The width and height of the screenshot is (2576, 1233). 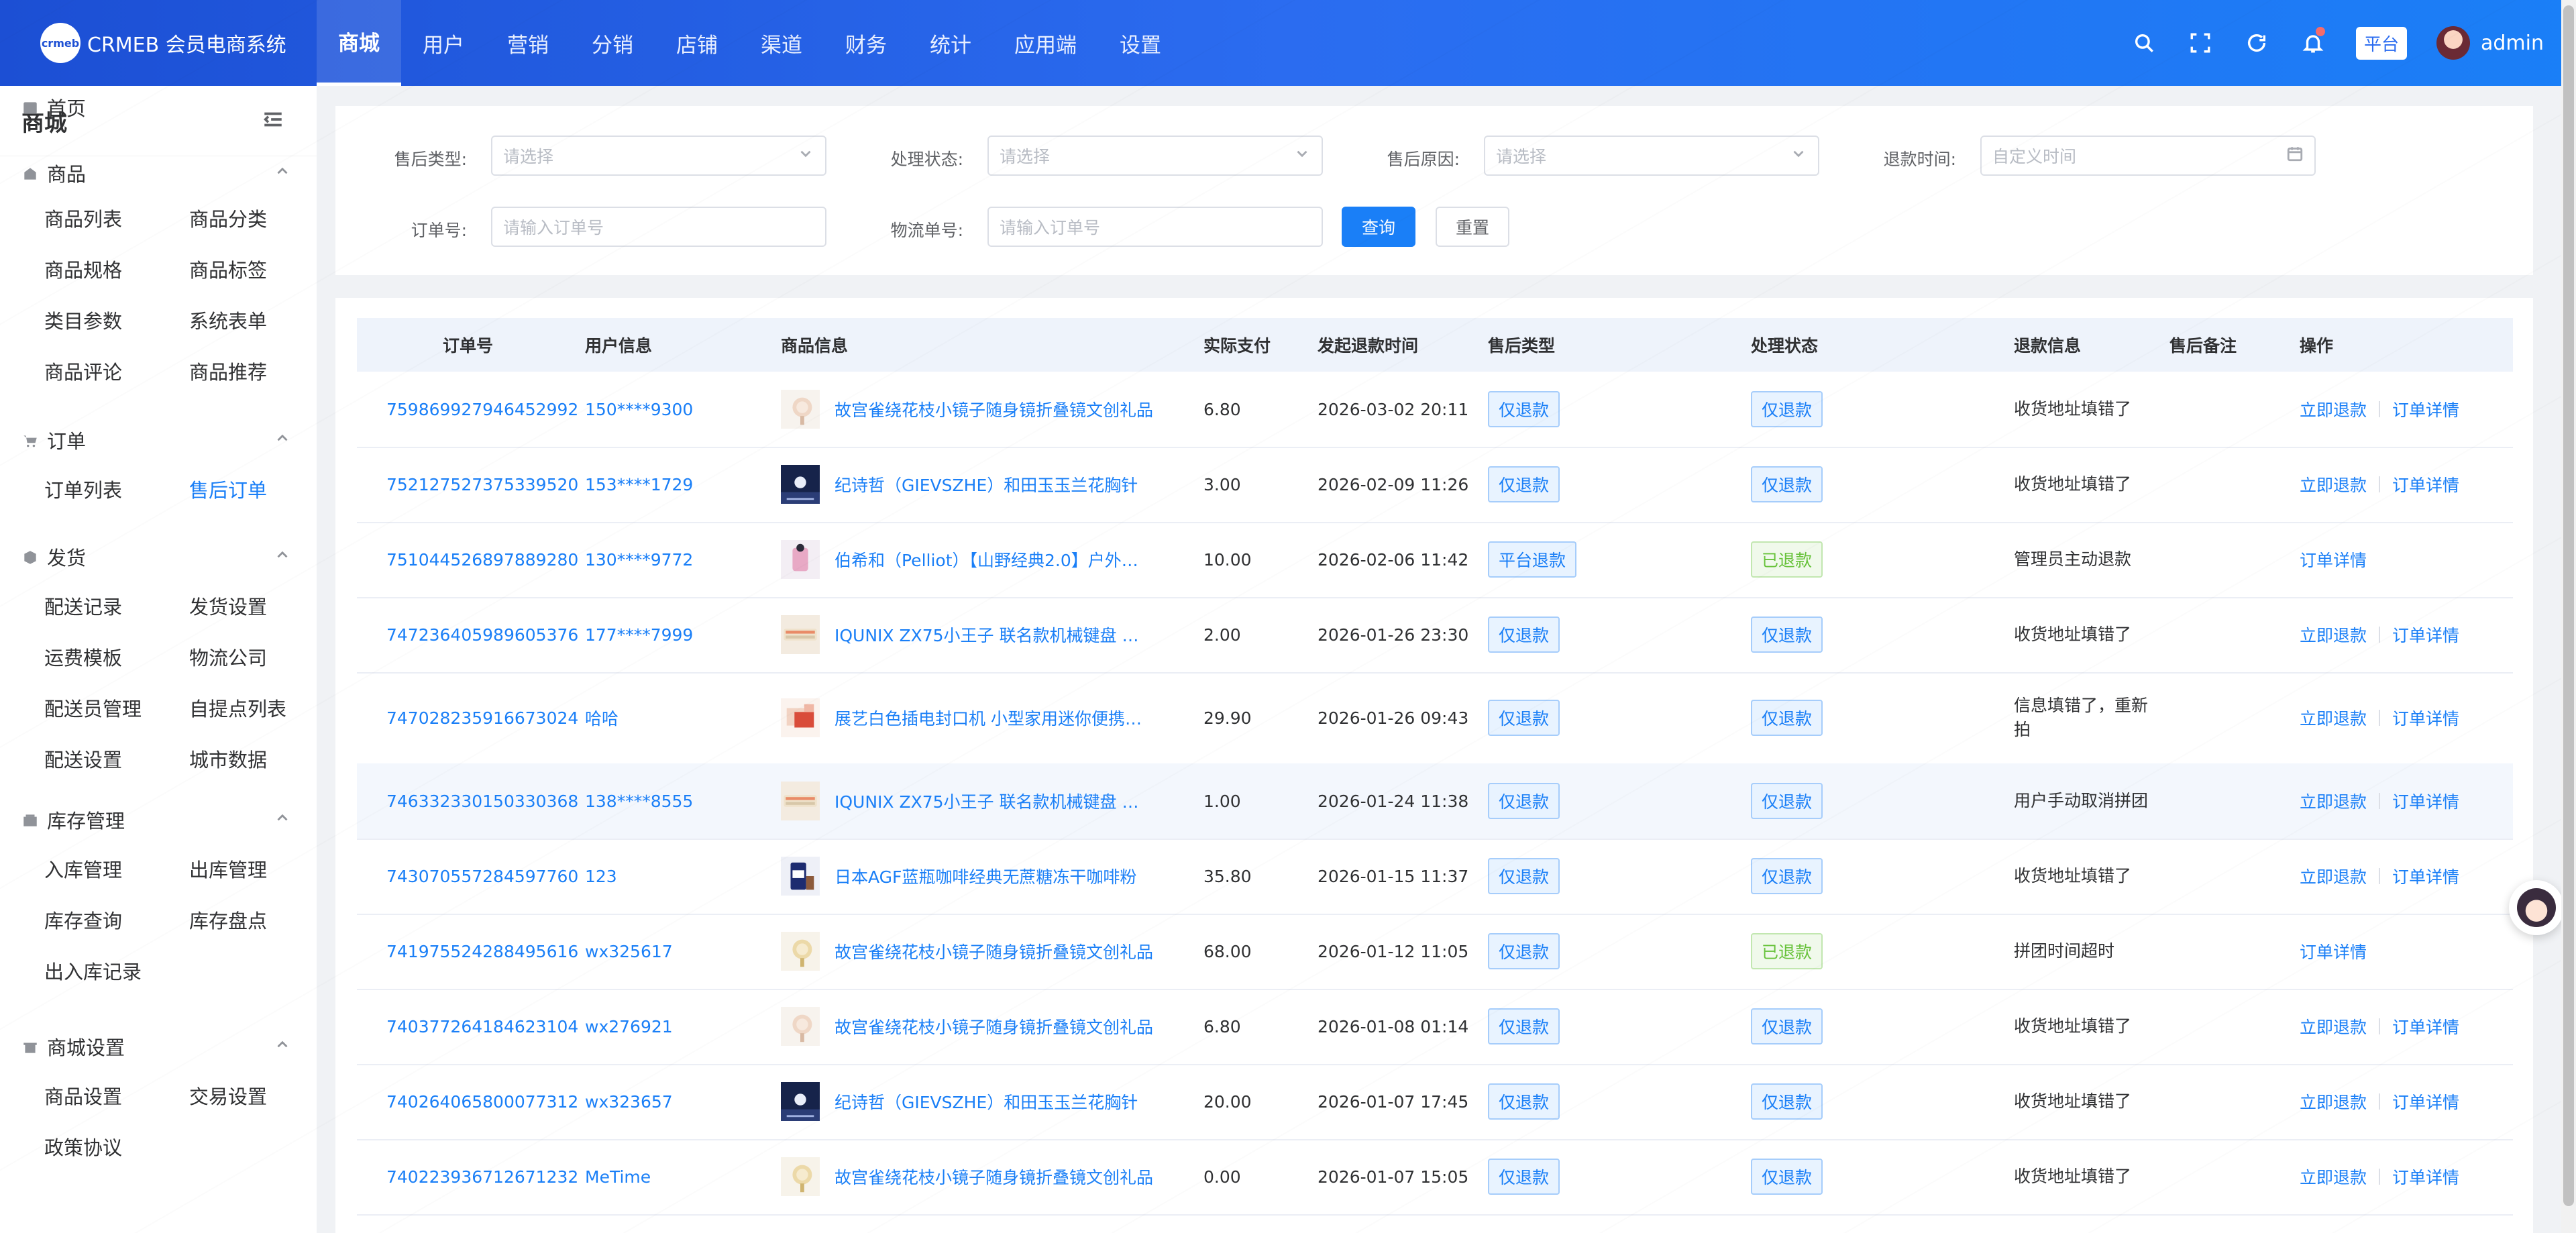 What do you see at coordinates (681, 634) in the screenshot?
I see `user-info-link: 177****7999` at bounding box center [681, 634].